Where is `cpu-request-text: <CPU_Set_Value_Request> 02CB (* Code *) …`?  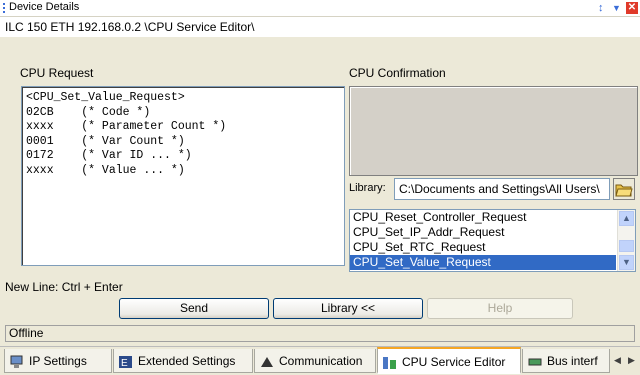
cpu-request-text: <CPU_Set_Value_Request> 02CB (* Code *) … is located at coordinates (183, 132).